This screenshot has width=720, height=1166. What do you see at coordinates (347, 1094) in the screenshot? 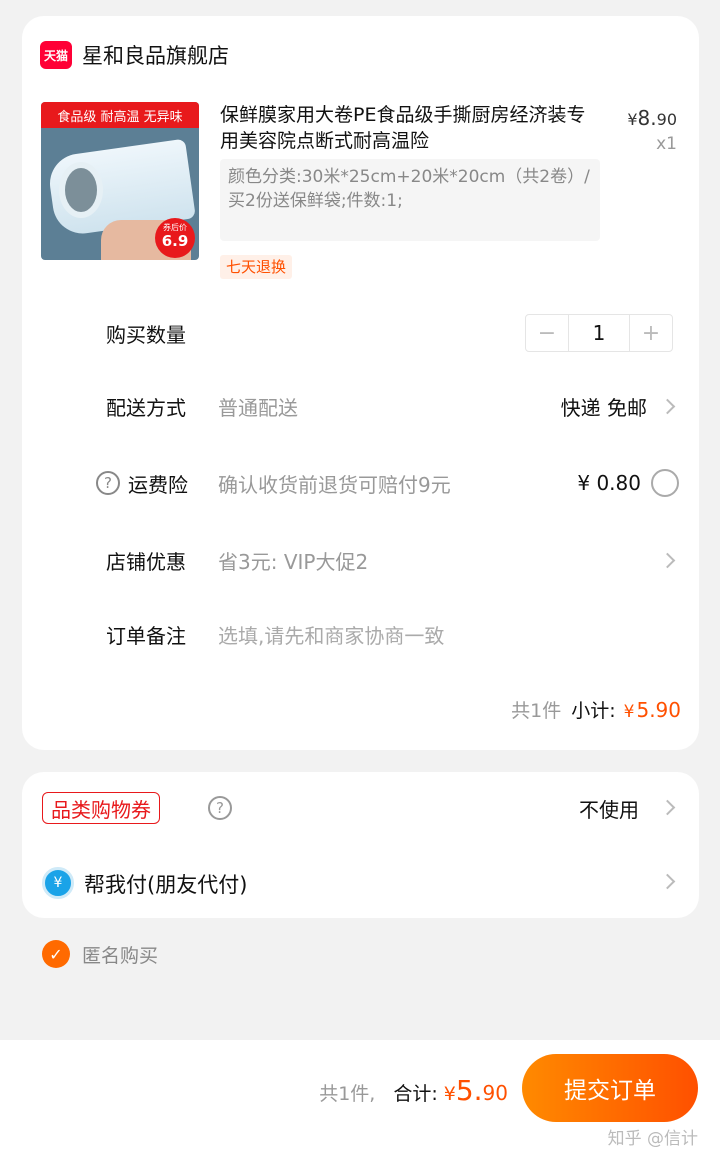
I see `total-count: 共1件,` at bounding box center [347, 1094].